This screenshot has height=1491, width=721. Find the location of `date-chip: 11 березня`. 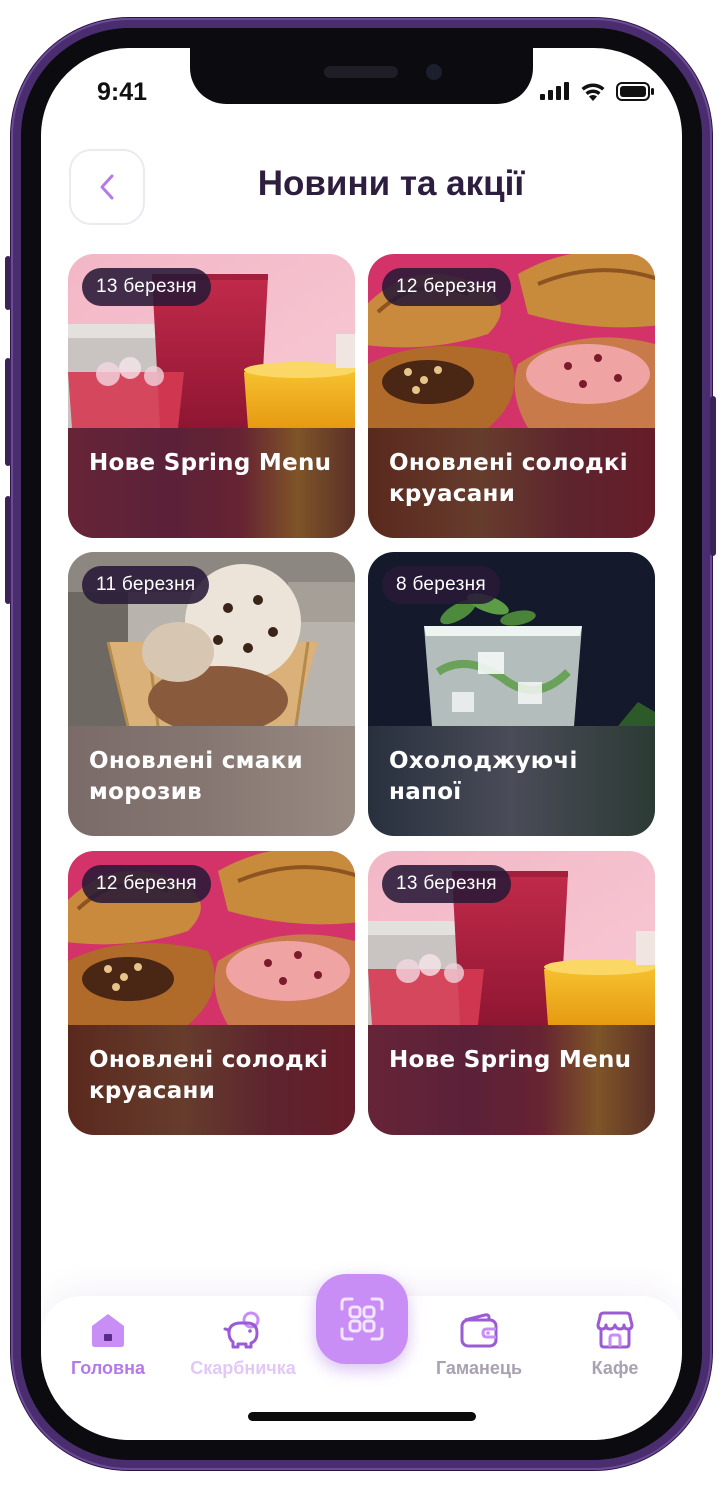

date-chip: 11 березня is located at coordinates (146, 585).